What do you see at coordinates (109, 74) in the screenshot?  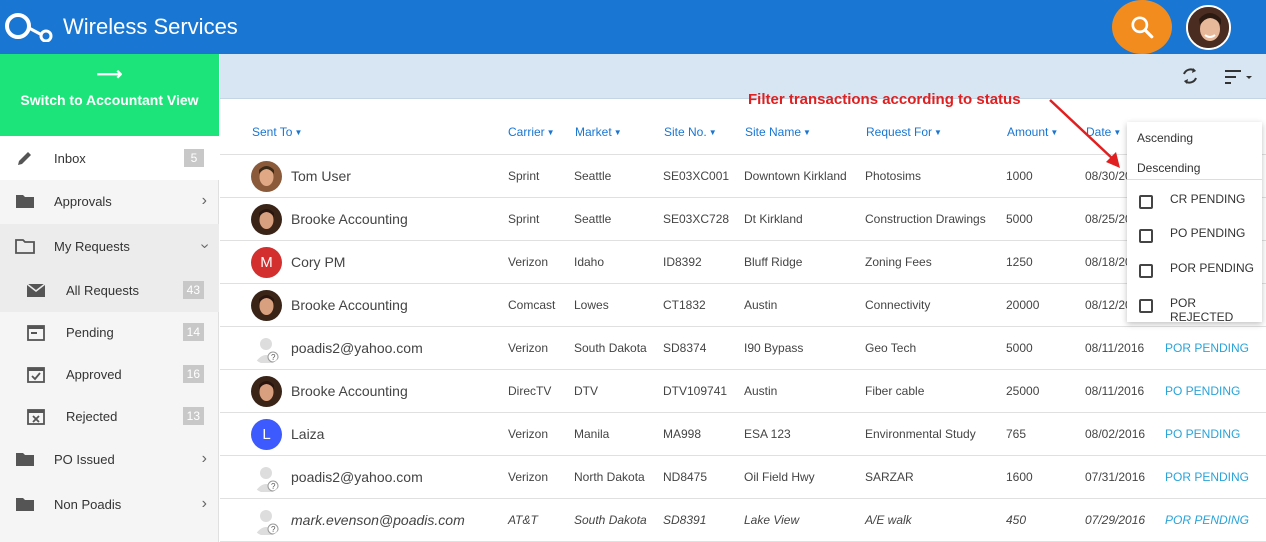 I see `arrow-right-icon: ⟶` at bounding box center [109, 74].